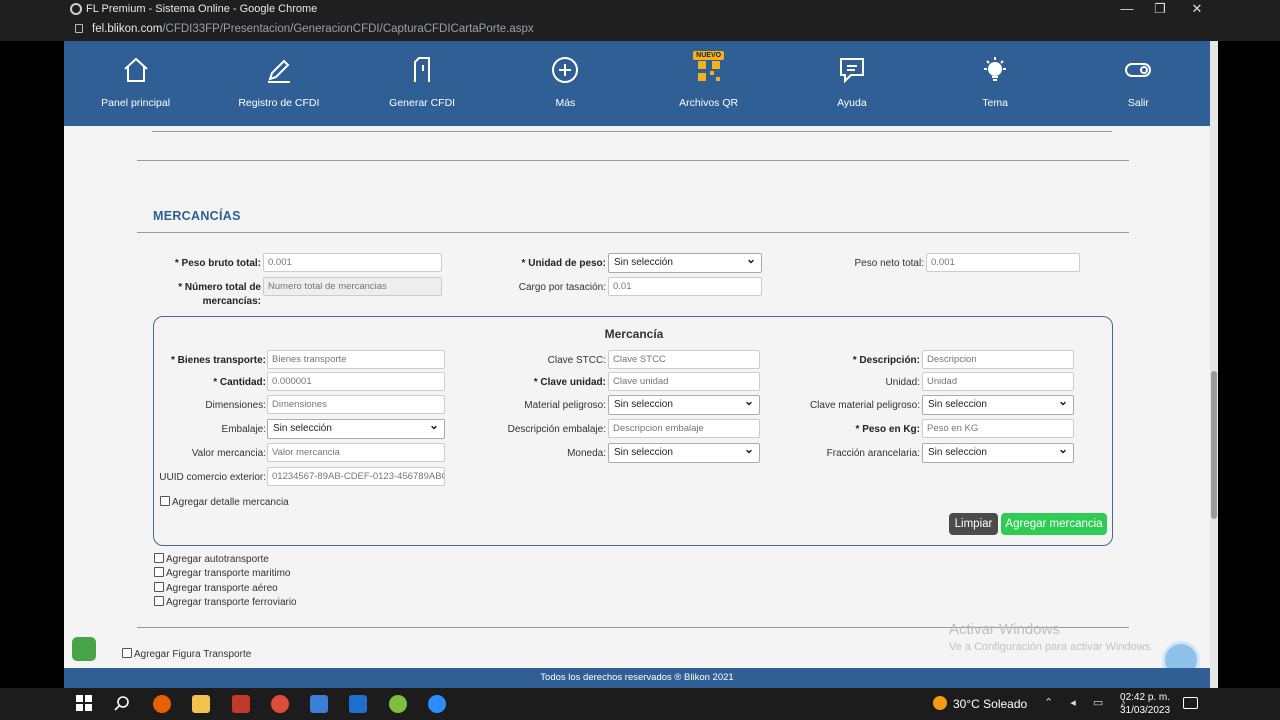 The image size is (1280, 720). Describe the element at coordinates (990, 704) in the screenshot. I see `weather-text: 30°C Soleado` at that location.